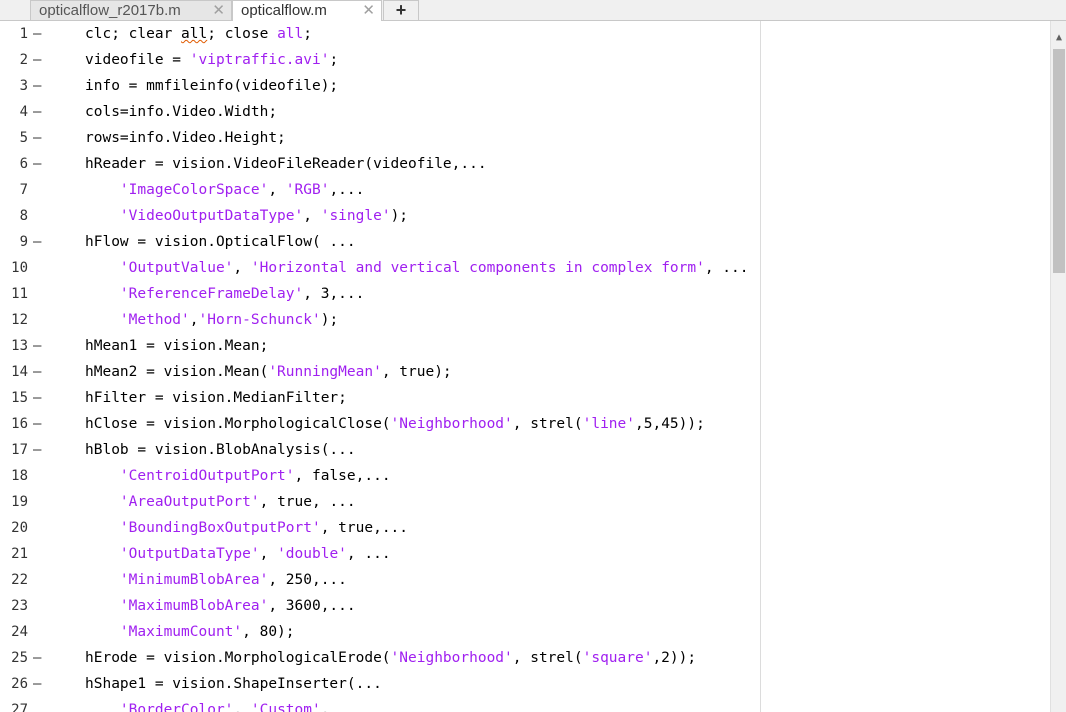  I want to click on code-token: ; close, so click(242, 34).